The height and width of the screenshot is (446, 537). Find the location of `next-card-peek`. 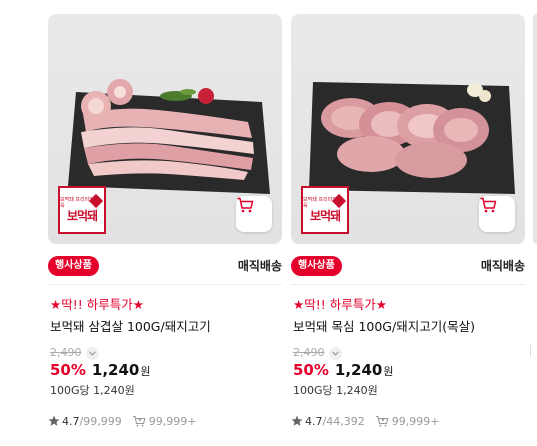

next-card-peek is located at coordinates (535, 129).